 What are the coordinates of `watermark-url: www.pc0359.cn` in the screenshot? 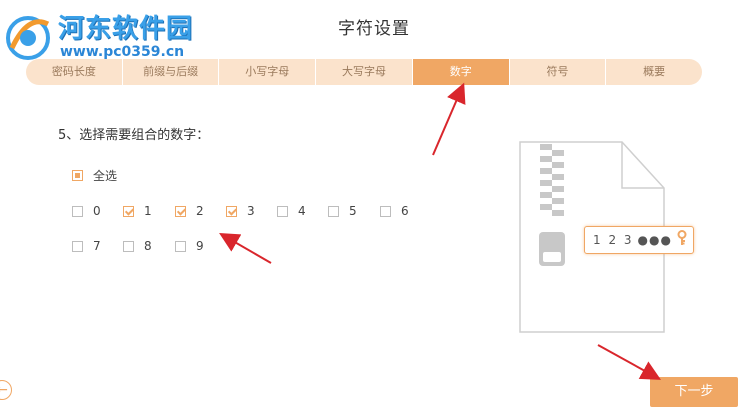 It's located at (122, 52).